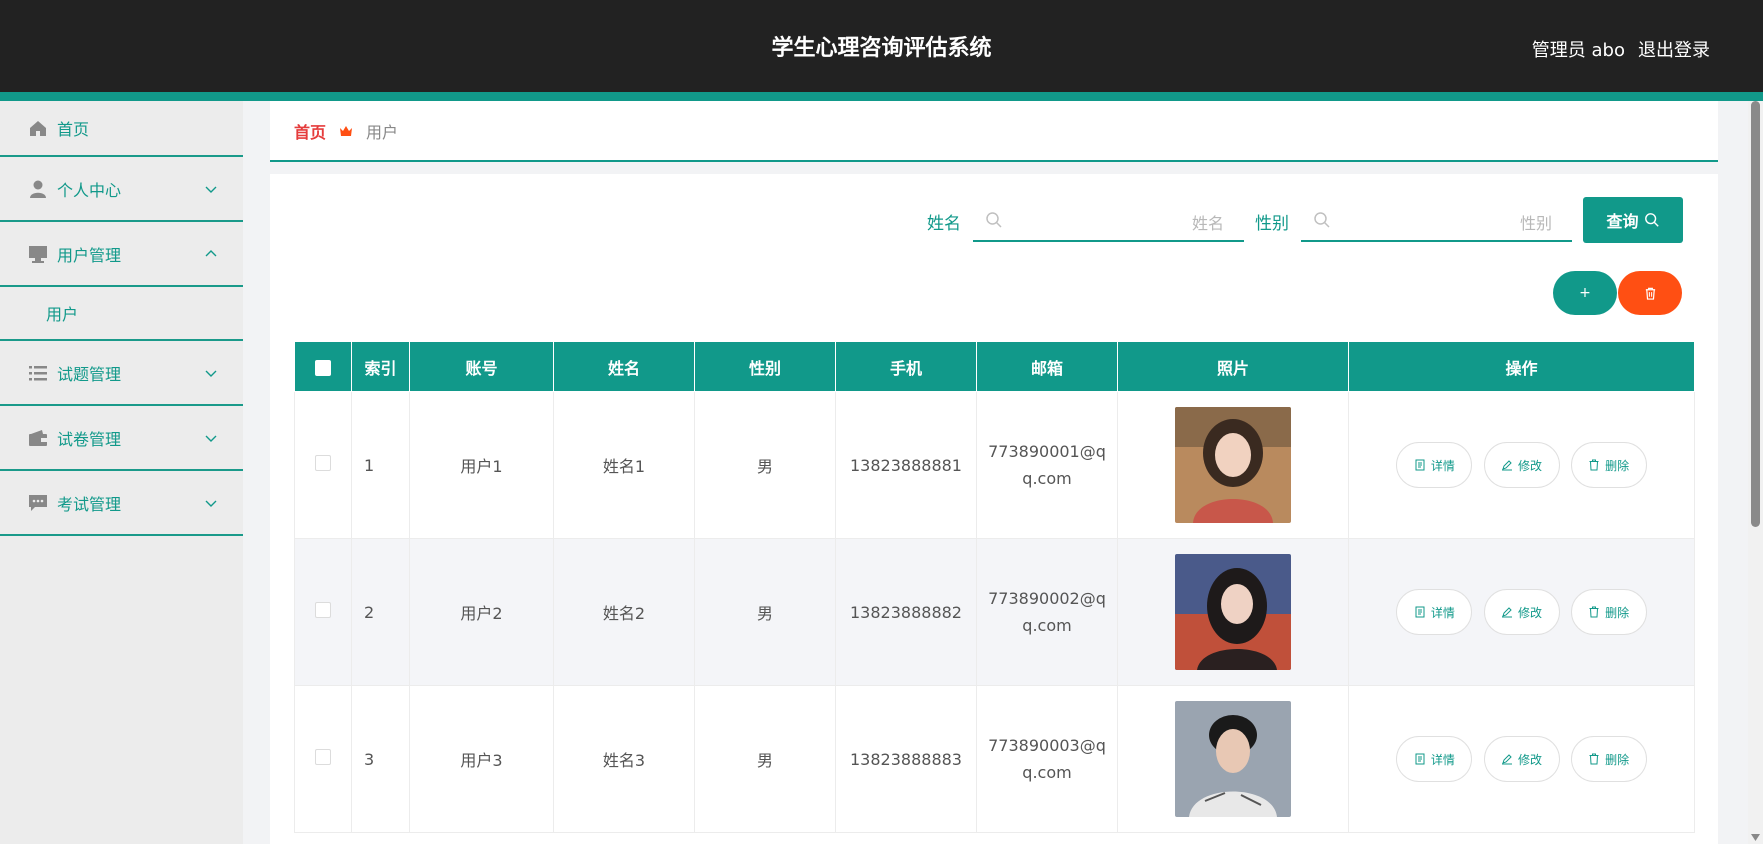 The height and width of the screenshot is (844, 1763). Describe the element at coordinates (624, 759) in the screenshot. I see `cell-name: 姓名3` at that location.